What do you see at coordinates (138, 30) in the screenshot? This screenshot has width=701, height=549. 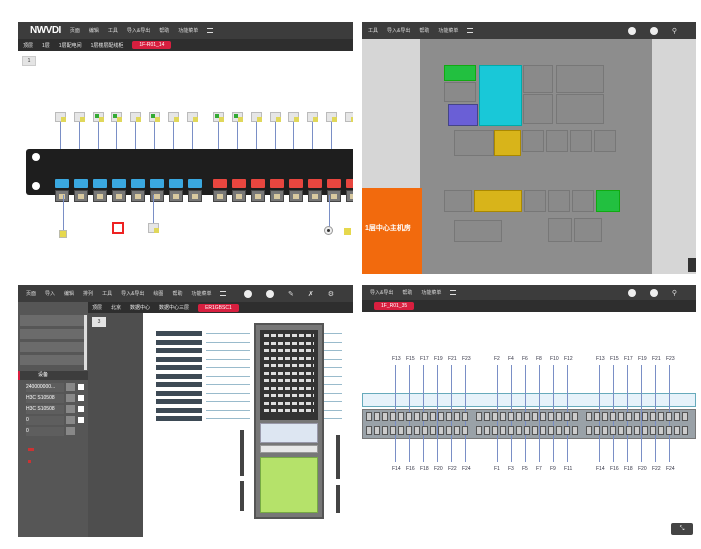 I see `menu-item-import-export: 导入&导出` at bounding box center [138, 30].